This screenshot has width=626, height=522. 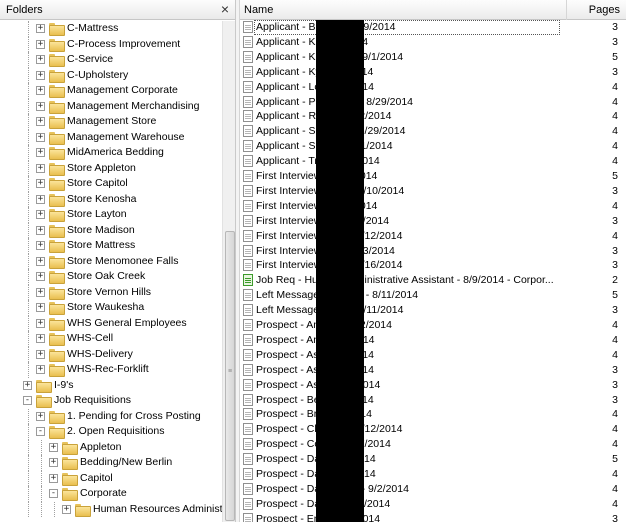 What do you see at coordinates (111, 137) in the screenshot?
I see `tree-item: + Management Warehouse` at bounding box center [111, 137].